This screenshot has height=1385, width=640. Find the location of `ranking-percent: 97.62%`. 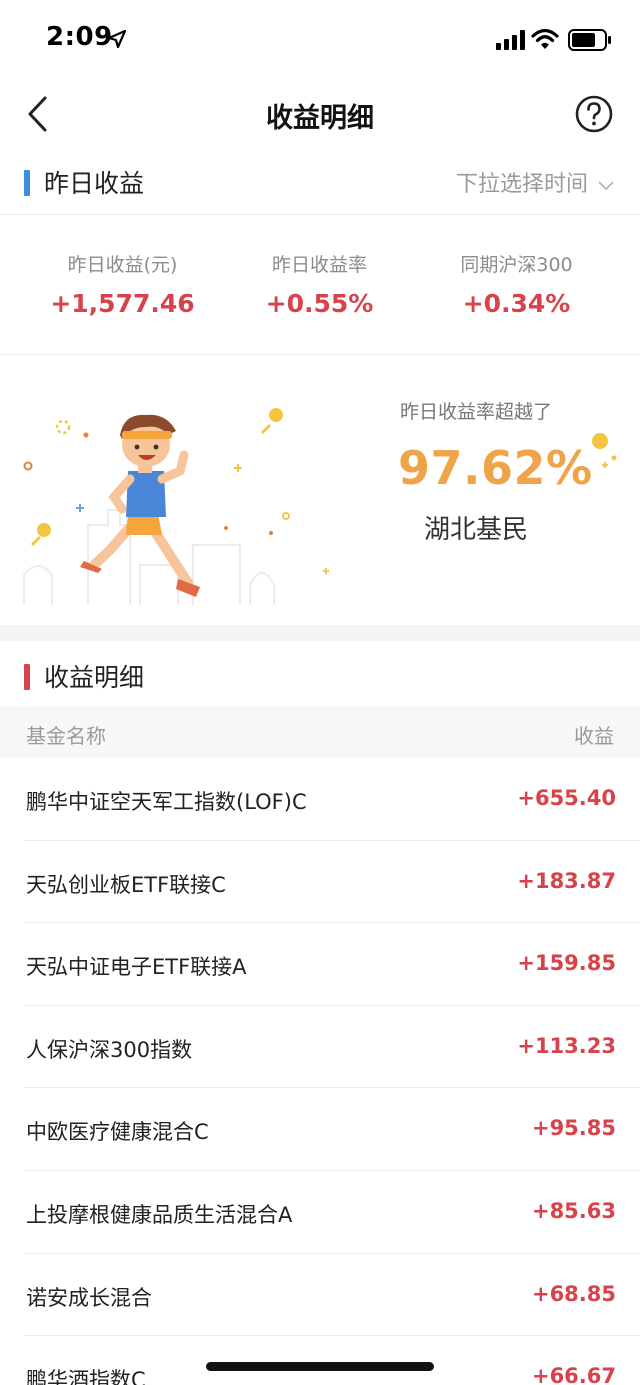

ranking-percent: 97.62% is located at coordinates (495, 468).